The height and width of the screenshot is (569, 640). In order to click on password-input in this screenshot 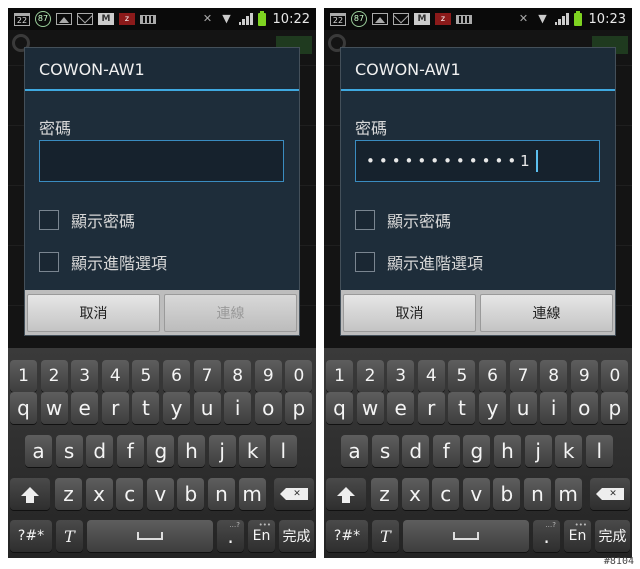, I will do `click(161, 161)`.